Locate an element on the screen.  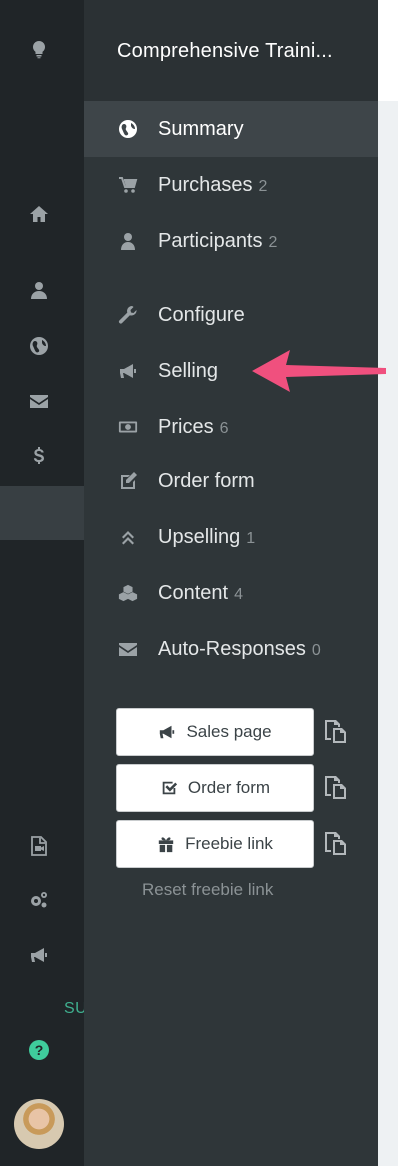
nav-item-purchases: Purchases 2 is located at coordinates (231, 185).